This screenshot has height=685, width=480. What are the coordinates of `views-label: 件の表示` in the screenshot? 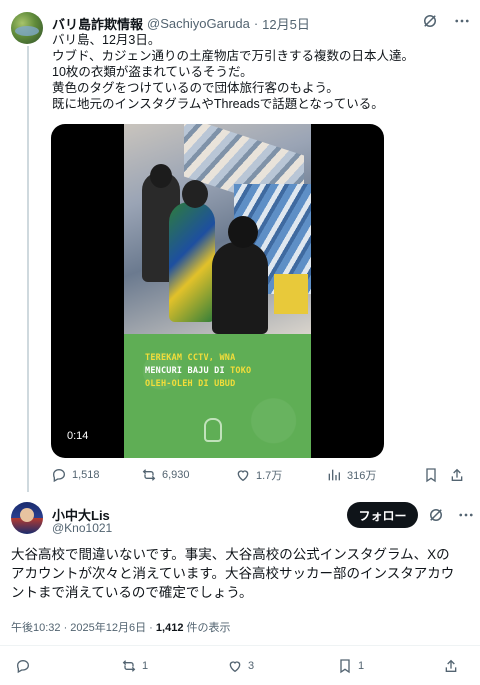 It's located at (207, 628).